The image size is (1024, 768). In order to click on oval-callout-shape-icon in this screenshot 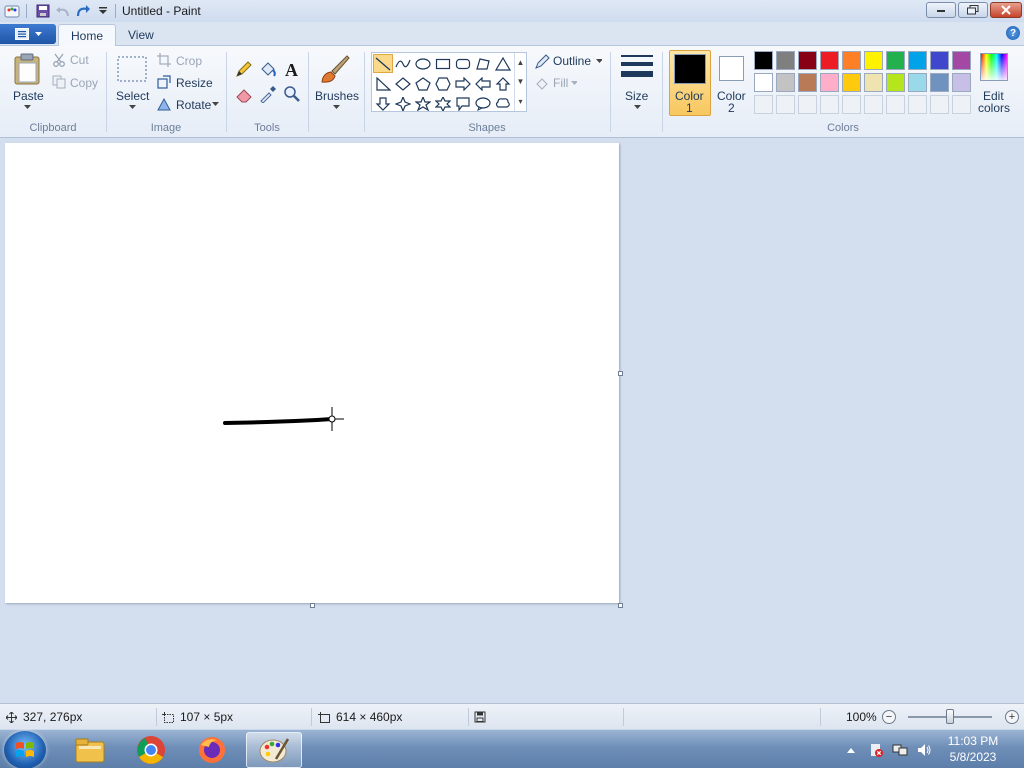, I will do `click(483, 103)`.